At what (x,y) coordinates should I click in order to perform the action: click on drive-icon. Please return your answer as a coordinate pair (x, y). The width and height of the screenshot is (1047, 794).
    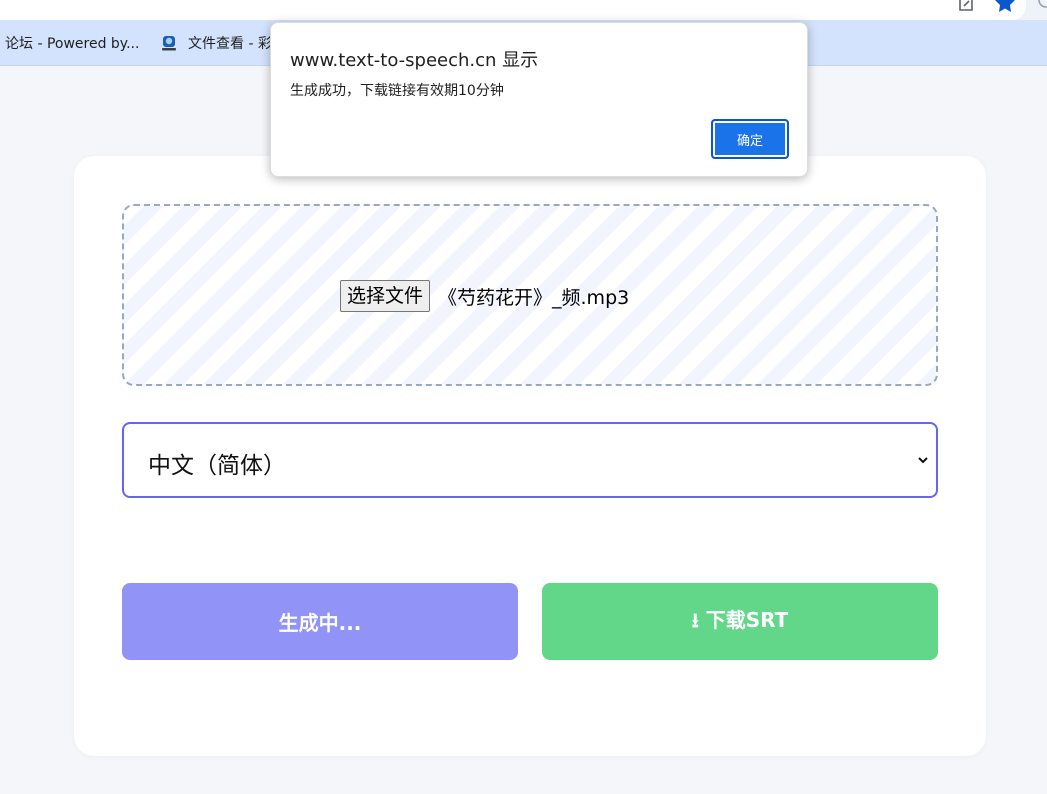
    Looking at the image, I should click on (169, 43).